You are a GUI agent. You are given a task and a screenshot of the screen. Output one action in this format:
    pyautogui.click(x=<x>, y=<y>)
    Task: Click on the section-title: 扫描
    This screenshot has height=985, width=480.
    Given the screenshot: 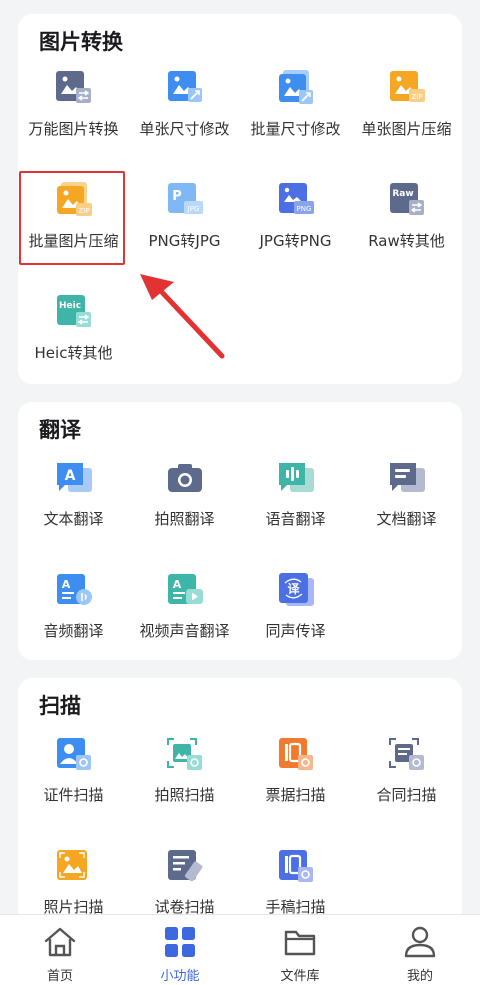 What is the action you would take?
    pyautogui.click(x=60, y=706)
    